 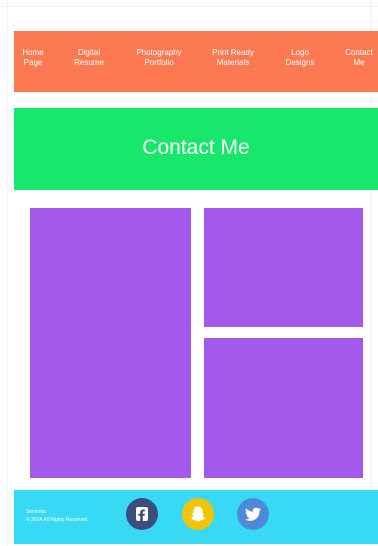 I want to click on nav-contact-me-line2: Me, so click(x=359, y=62).